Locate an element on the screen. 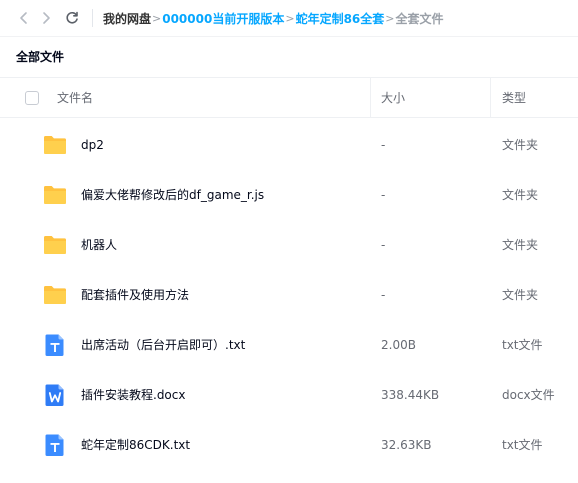 The image size is (578, 483). file-name: dp2 is located at coordinates (92, 145).